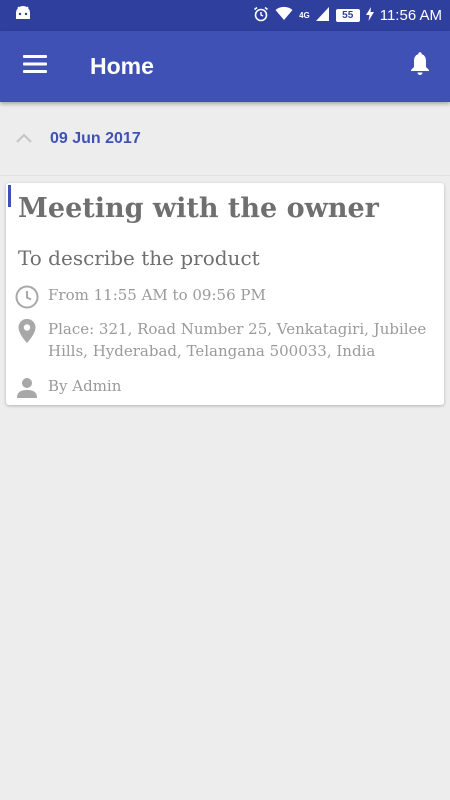 This screenshot has height=800, width=450. I want to click on wifi-icon, so click(284, 15).